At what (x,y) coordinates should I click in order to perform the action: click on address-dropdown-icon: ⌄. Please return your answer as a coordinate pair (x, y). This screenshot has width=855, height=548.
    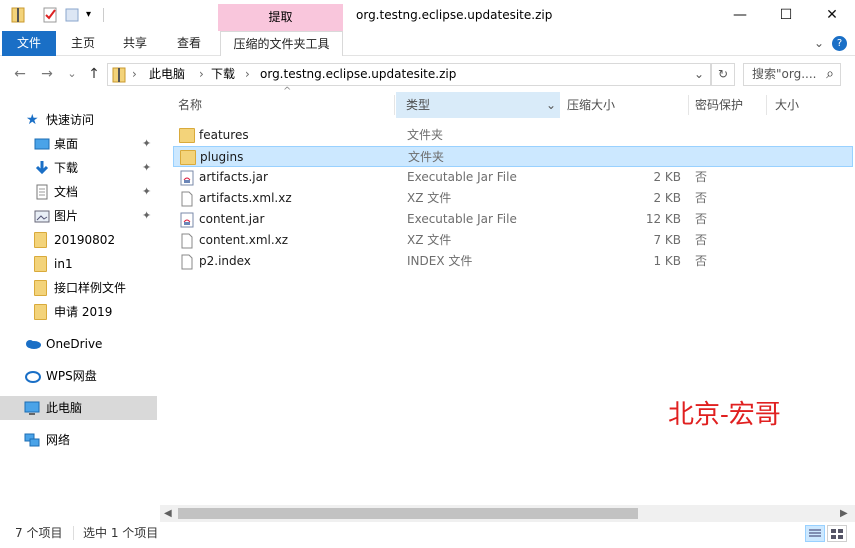
    Looking at the image, I should click on (699, 74).